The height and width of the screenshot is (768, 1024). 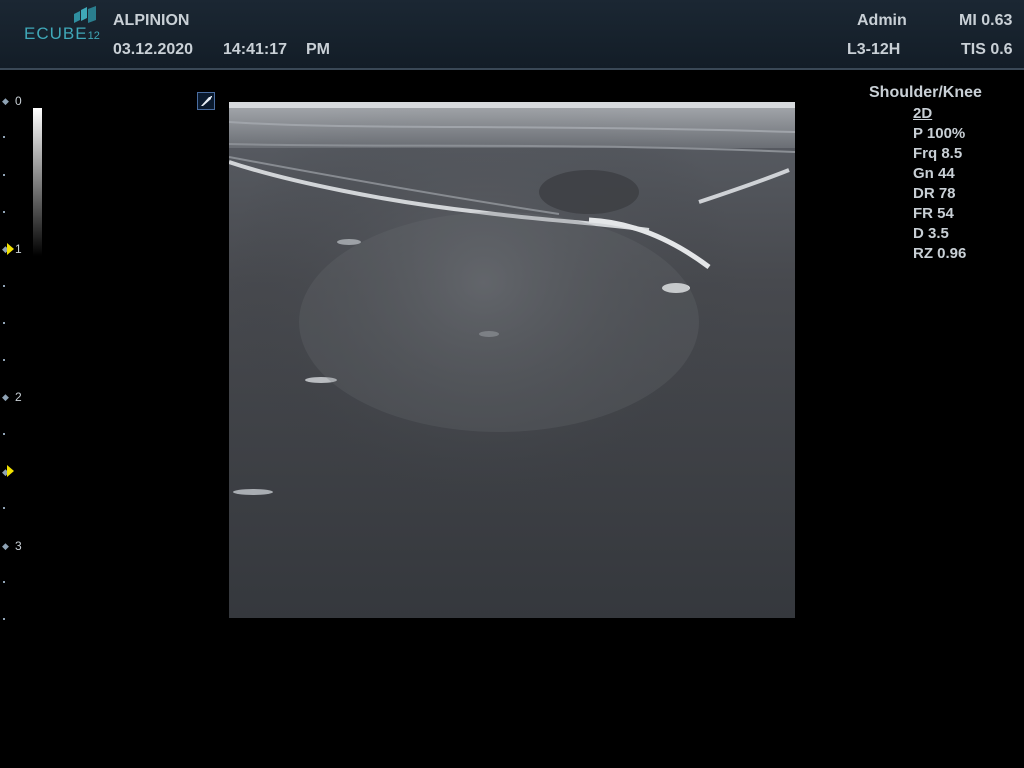 What do you see at coordinates (255, 49) in the screenshot?
I see `exam-time: 14:41:17` at bounding box center [255, 49].